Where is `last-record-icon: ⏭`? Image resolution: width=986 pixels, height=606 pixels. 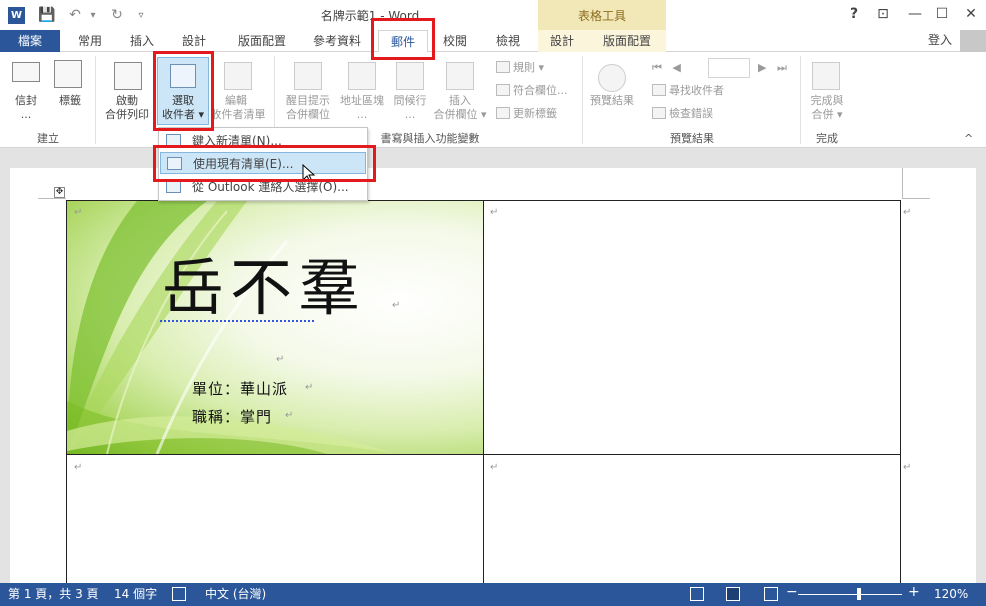
last-record-icon: ⏭ is located at coordinates (782, 67).